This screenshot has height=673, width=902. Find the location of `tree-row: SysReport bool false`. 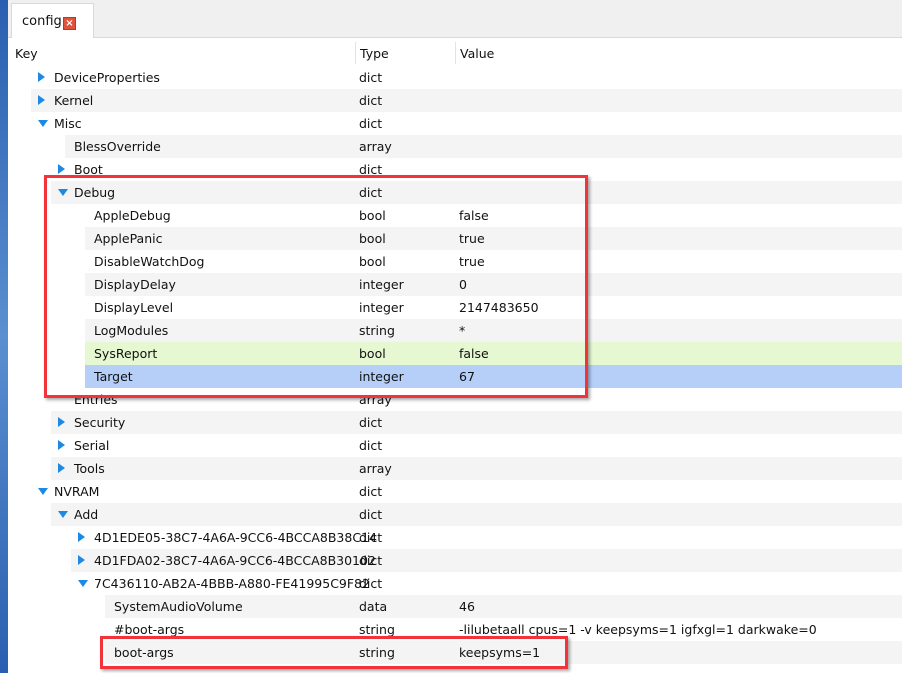

tree-row: SysReport bool false is located at coordinates (493, 353).